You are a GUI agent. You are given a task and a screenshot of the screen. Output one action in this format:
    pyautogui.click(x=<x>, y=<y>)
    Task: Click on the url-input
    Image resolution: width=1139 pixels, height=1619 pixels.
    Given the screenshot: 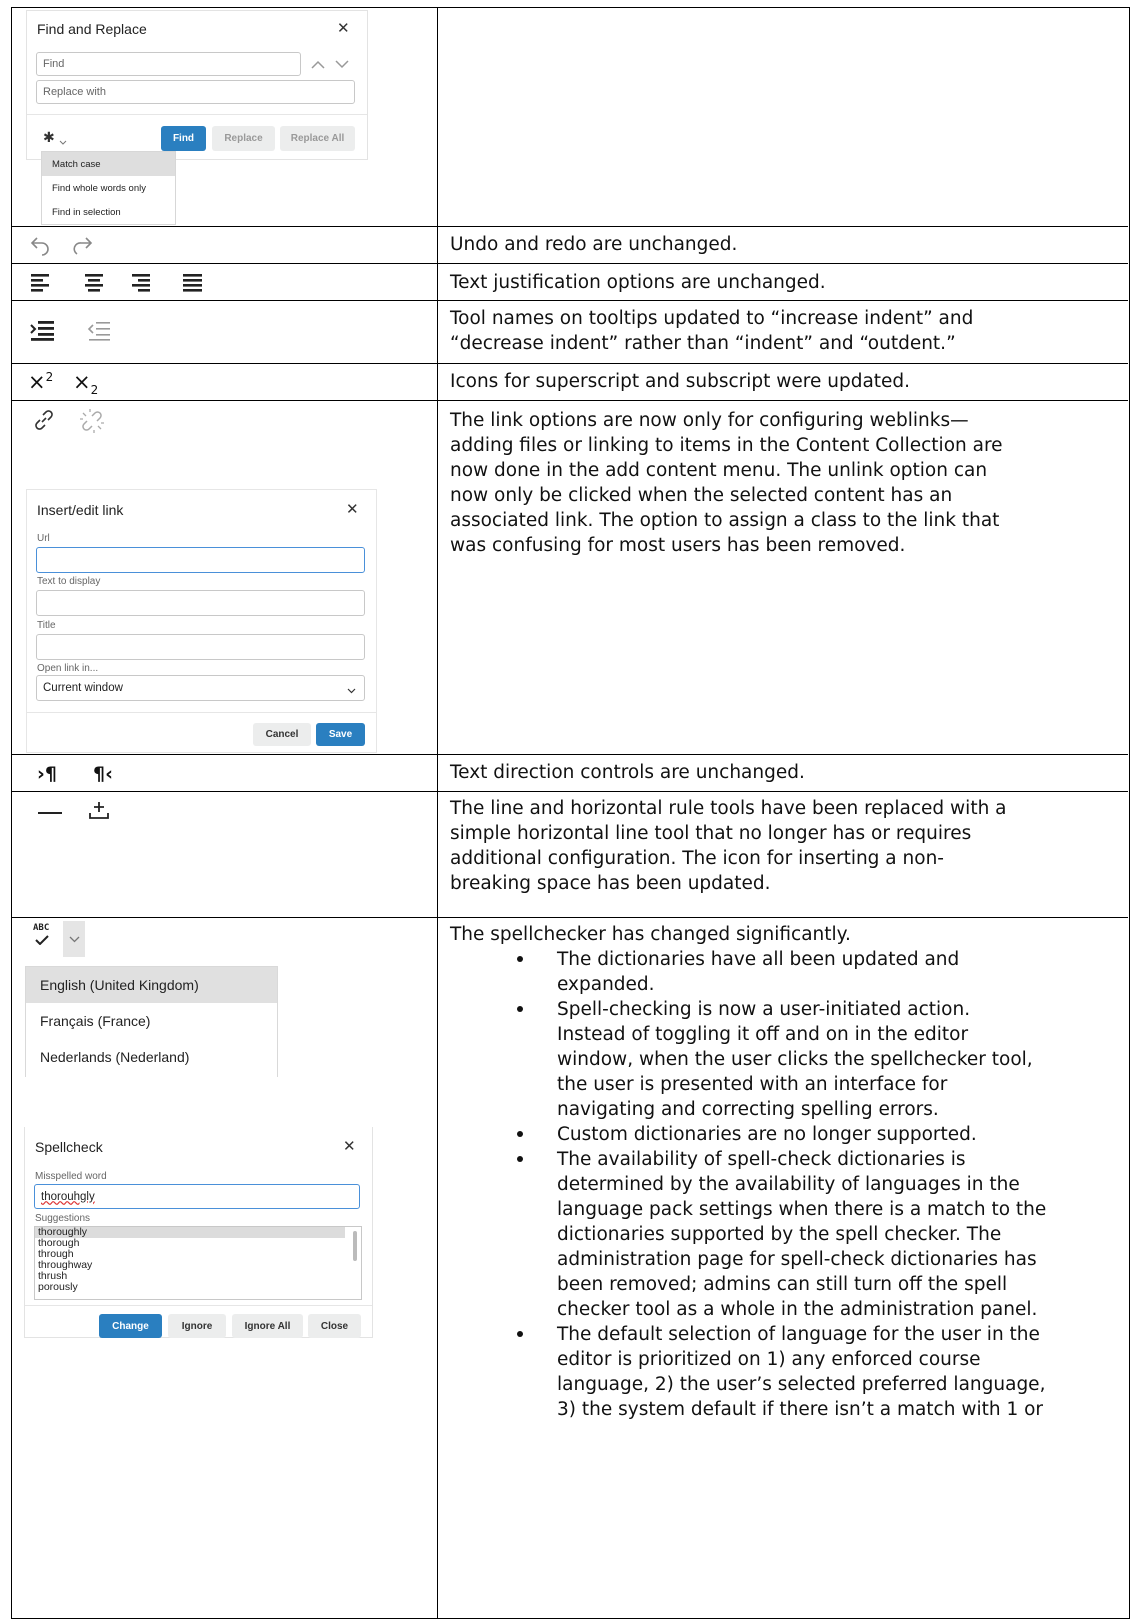 What is the action you would take?
    pyautogui.click(x=200, y=560)
    